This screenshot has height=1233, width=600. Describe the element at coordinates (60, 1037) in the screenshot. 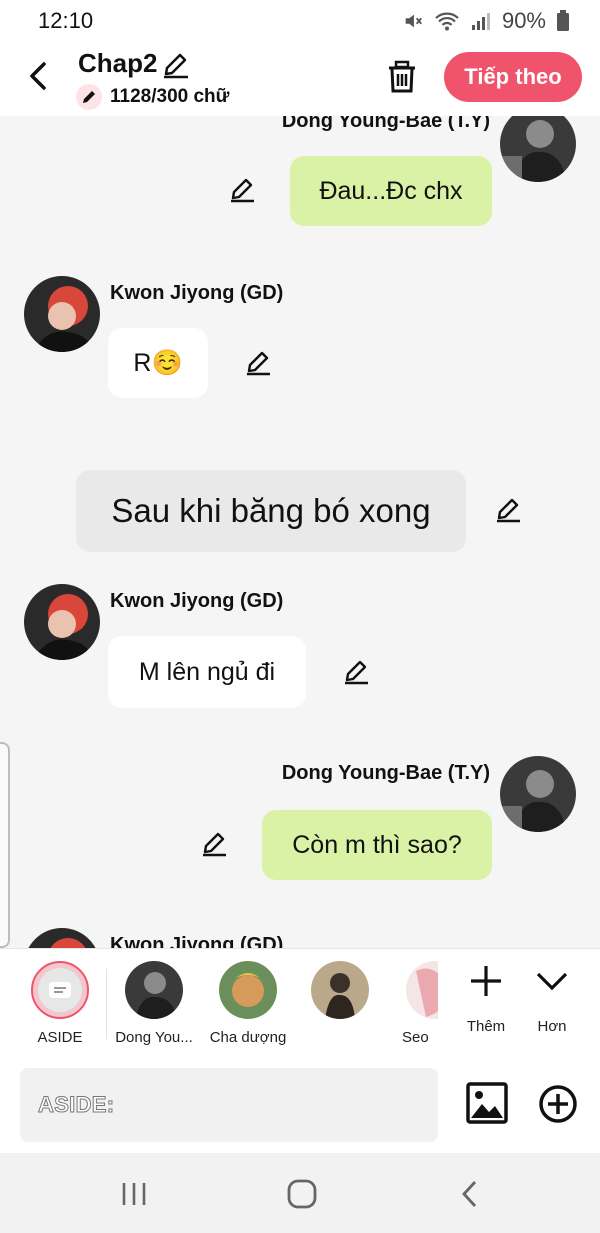

I see `character-label: ASIDE` at that location.